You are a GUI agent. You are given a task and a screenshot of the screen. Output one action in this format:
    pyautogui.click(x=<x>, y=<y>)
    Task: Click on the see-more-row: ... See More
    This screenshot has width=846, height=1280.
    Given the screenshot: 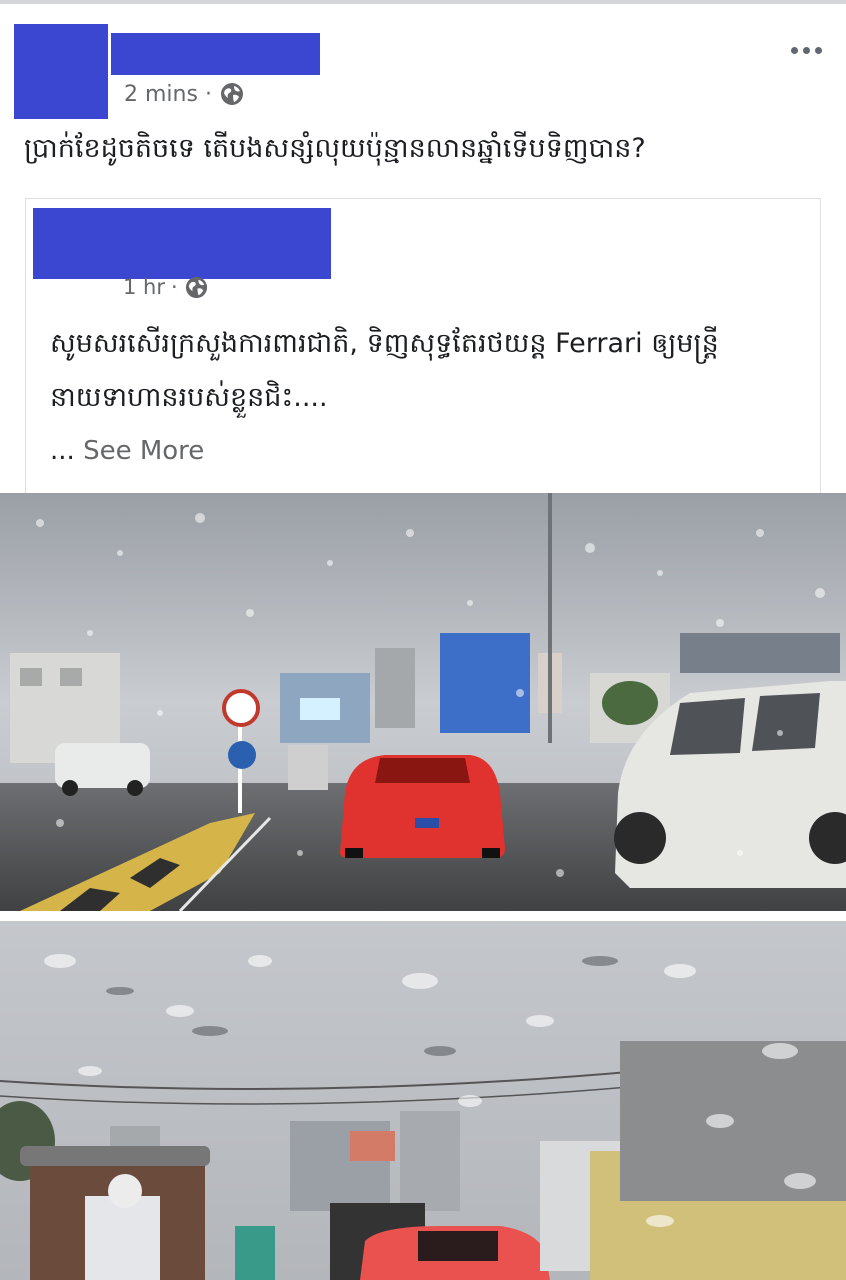 What is the action you would take?
    pyautogui.click(x=127, y=451)
    